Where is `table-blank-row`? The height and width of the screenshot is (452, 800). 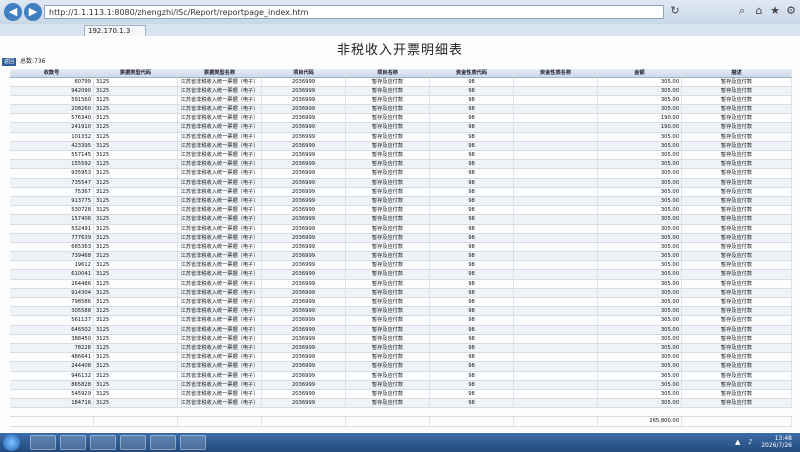
table-blank-row is located at coordinates (401, 413).